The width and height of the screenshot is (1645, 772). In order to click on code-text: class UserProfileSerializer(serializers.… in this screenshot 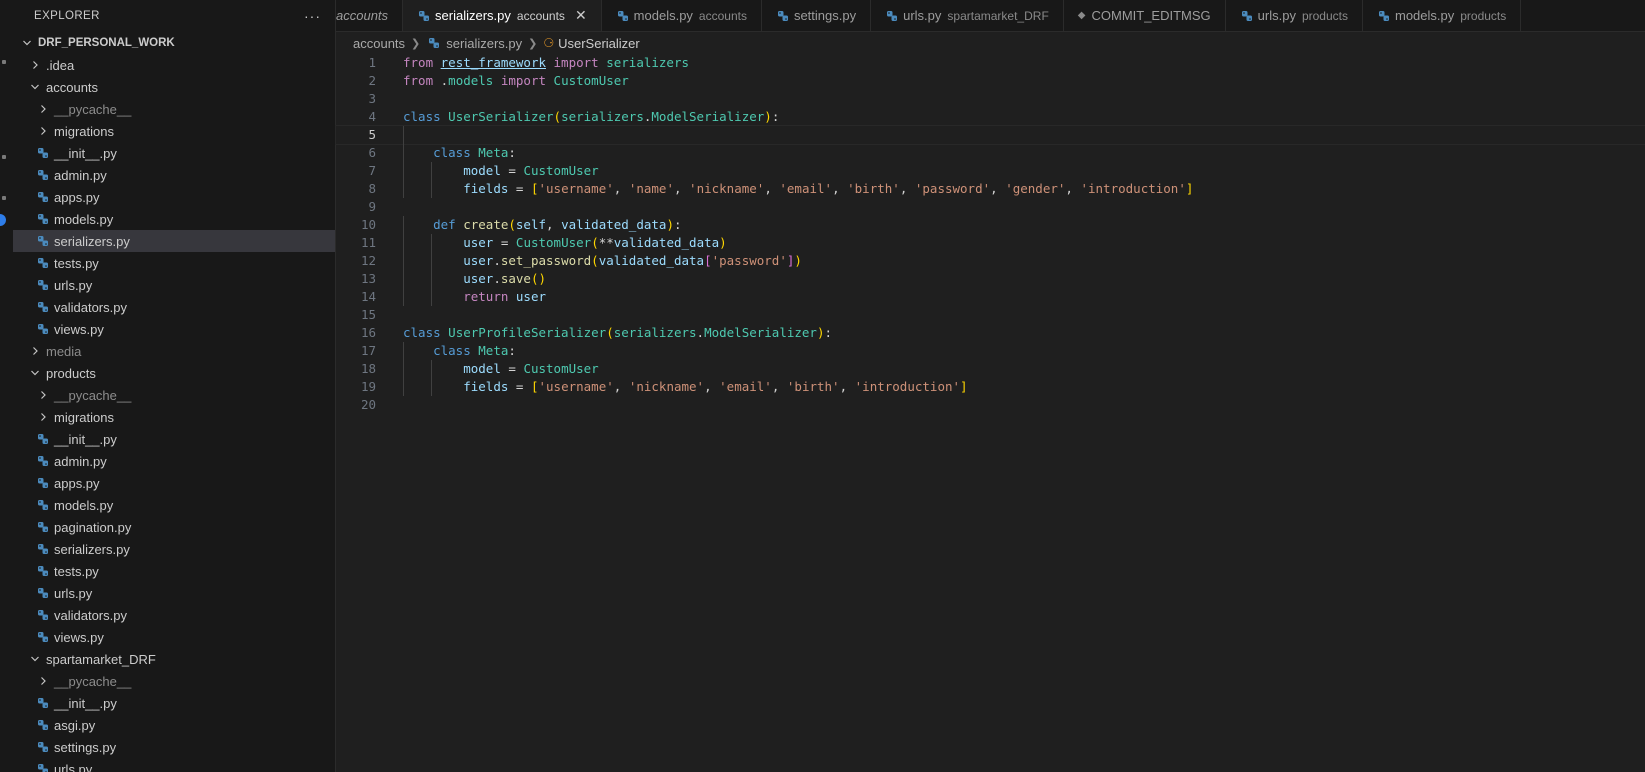, I will do `click(618, 332)`.